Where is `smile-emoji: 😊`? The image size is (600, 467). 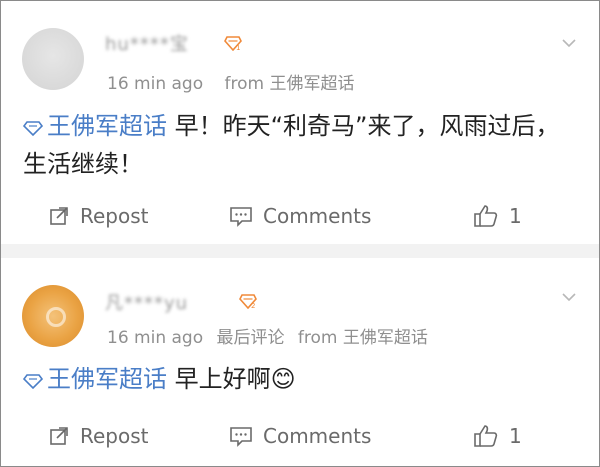 smile-emoji: 😊 is located at coordinates (283, 379).